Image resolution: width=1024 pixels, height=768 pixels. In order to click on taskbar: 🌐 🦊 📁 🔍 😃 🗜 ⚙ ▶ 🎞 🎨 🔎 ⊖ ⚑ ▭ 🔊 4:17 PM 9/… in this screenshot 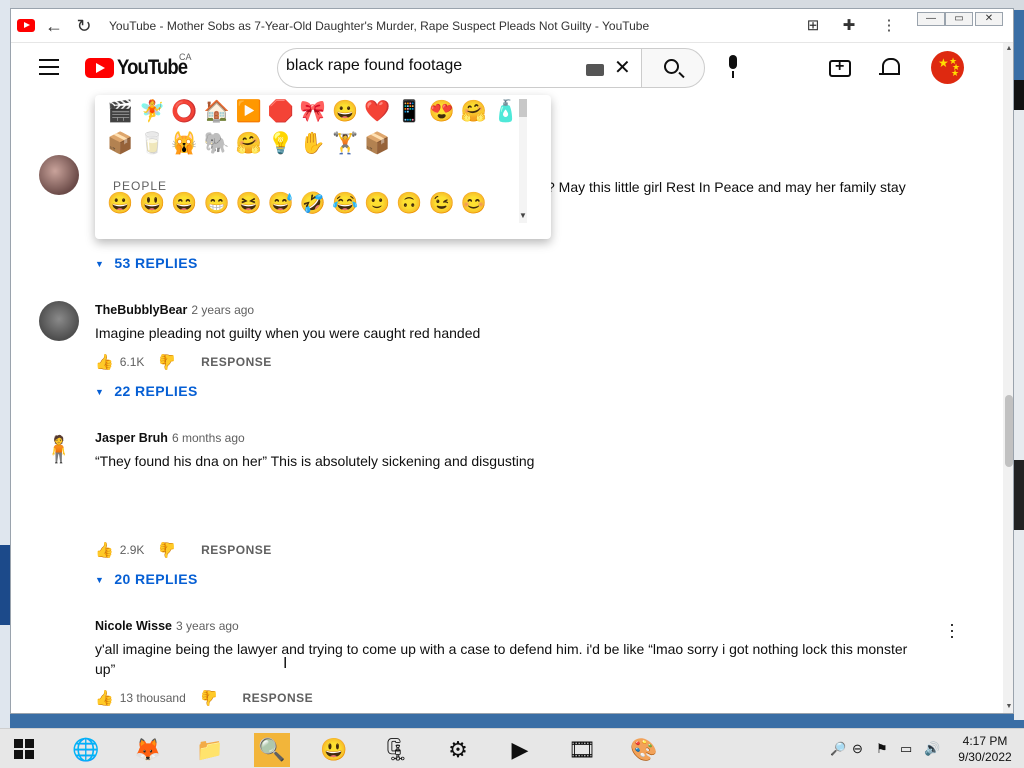, I will do `click(512, 748)`.